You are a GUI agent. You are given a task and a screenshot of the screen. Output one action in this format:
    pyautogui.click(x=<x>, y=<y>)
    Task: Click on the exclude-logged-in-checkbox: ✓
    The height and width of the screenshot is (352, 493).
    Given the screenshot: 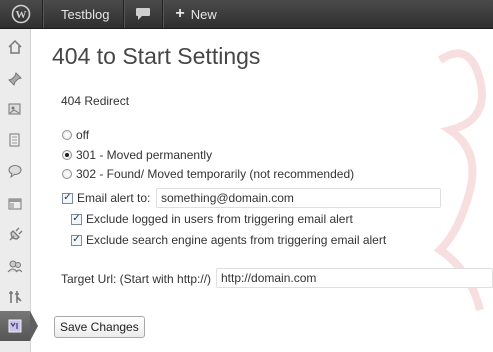 What is the action you would take?
    pyautogui.click(x=76, y=219)
    